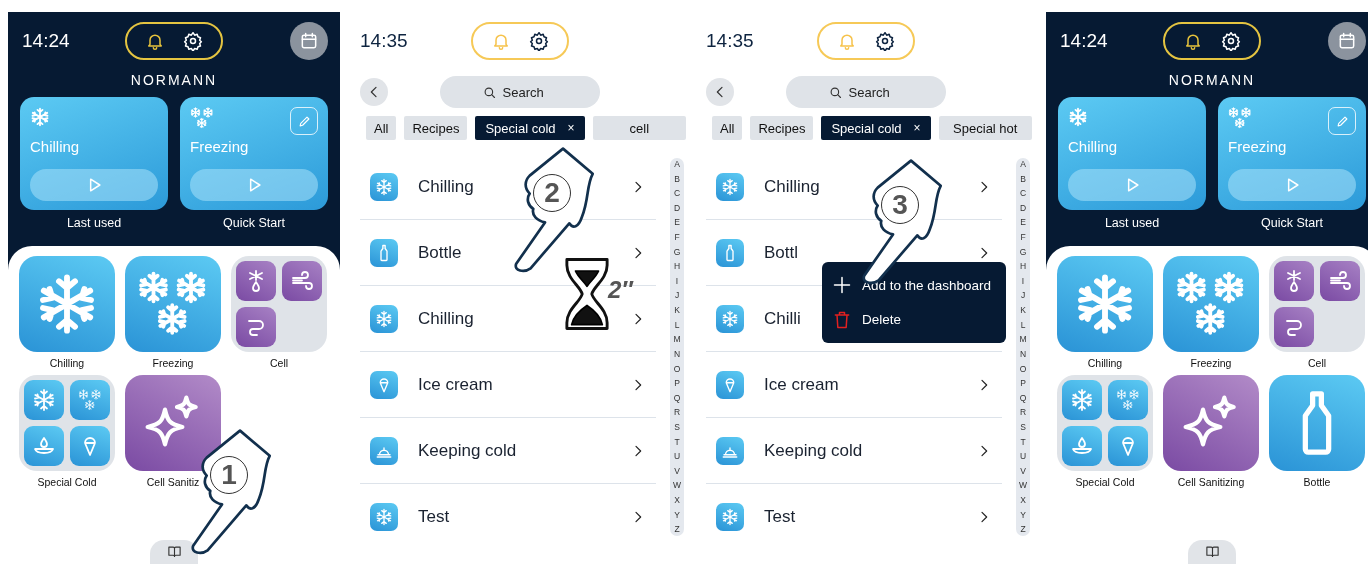  Describe the element at coordinates (639, 128) in the screenshot. I see `filter-chip: cell` at that location.